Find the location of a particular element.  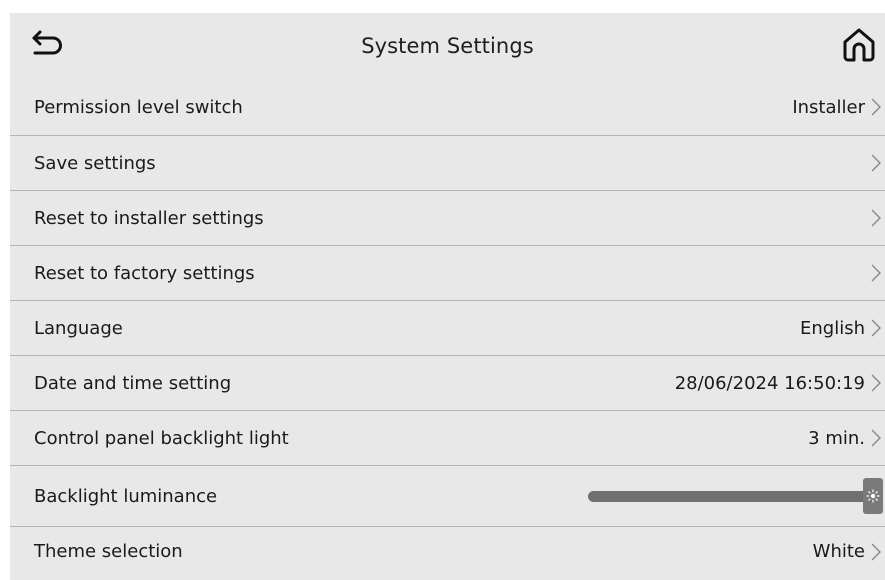

row-value: Installer is located at coordinates (828, 107).